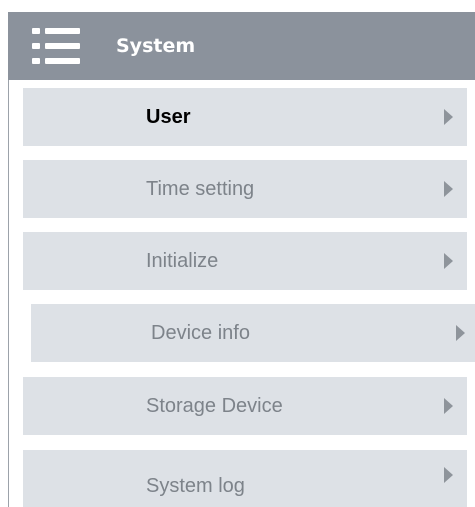 This screenshot has width=475, height=507. What do you see at coordinates (245, 261) in the screenshot?
I see `menu-item-initialize: Initialize` at bounding box center [245, 261].